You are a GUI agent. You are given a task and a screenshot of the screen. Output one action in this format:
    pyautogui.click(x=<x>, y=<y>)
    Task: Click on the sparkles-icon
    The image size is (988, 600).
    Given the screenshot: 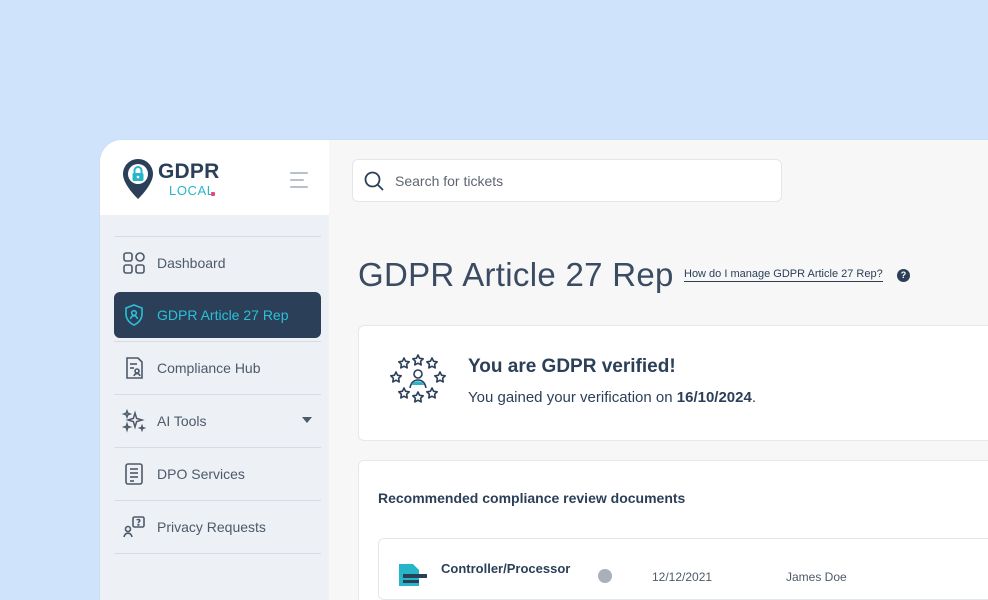 What is the action you would take?
    pyautogui.click(x=134, y=421)
    